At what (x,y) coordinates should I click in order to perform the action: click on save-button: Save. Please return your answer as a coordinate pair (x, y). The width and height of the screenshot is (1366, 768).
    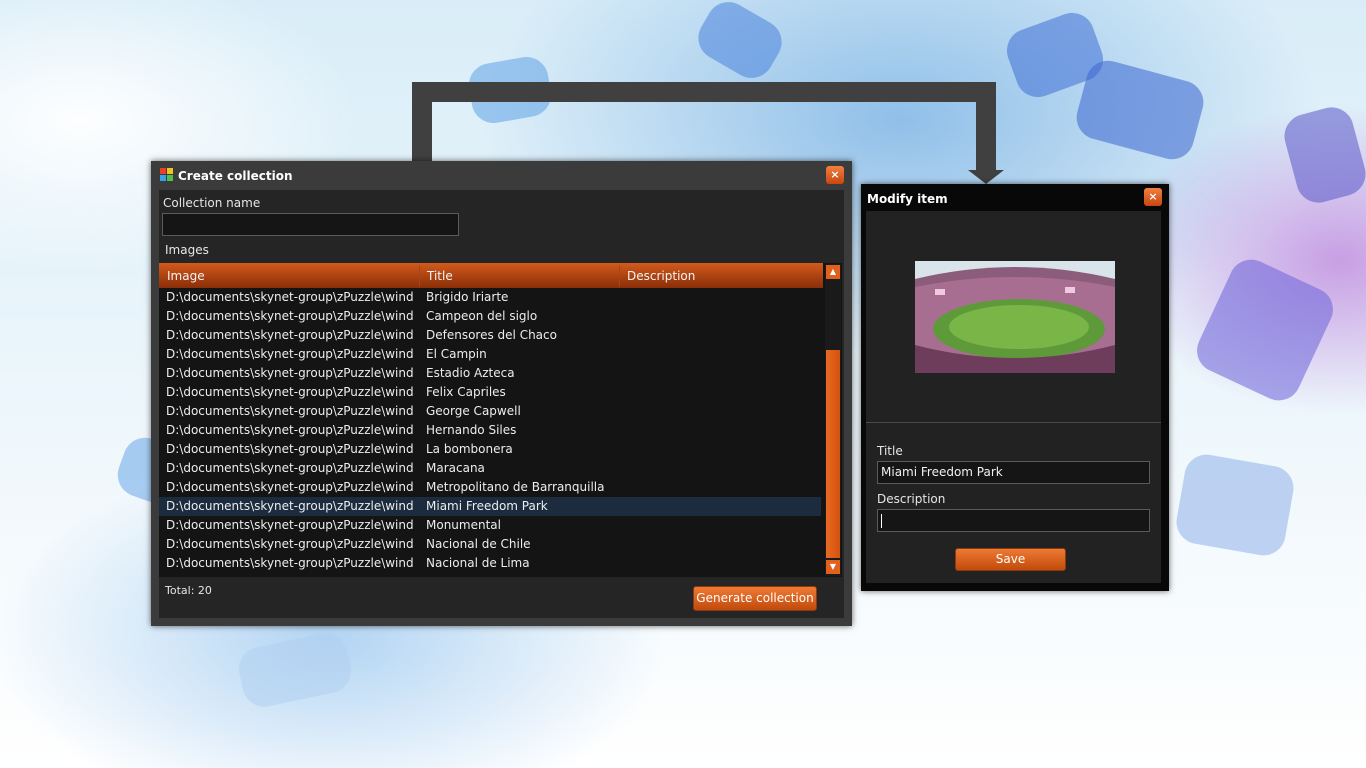
    Looking at the image, I should click on (1010, 559).